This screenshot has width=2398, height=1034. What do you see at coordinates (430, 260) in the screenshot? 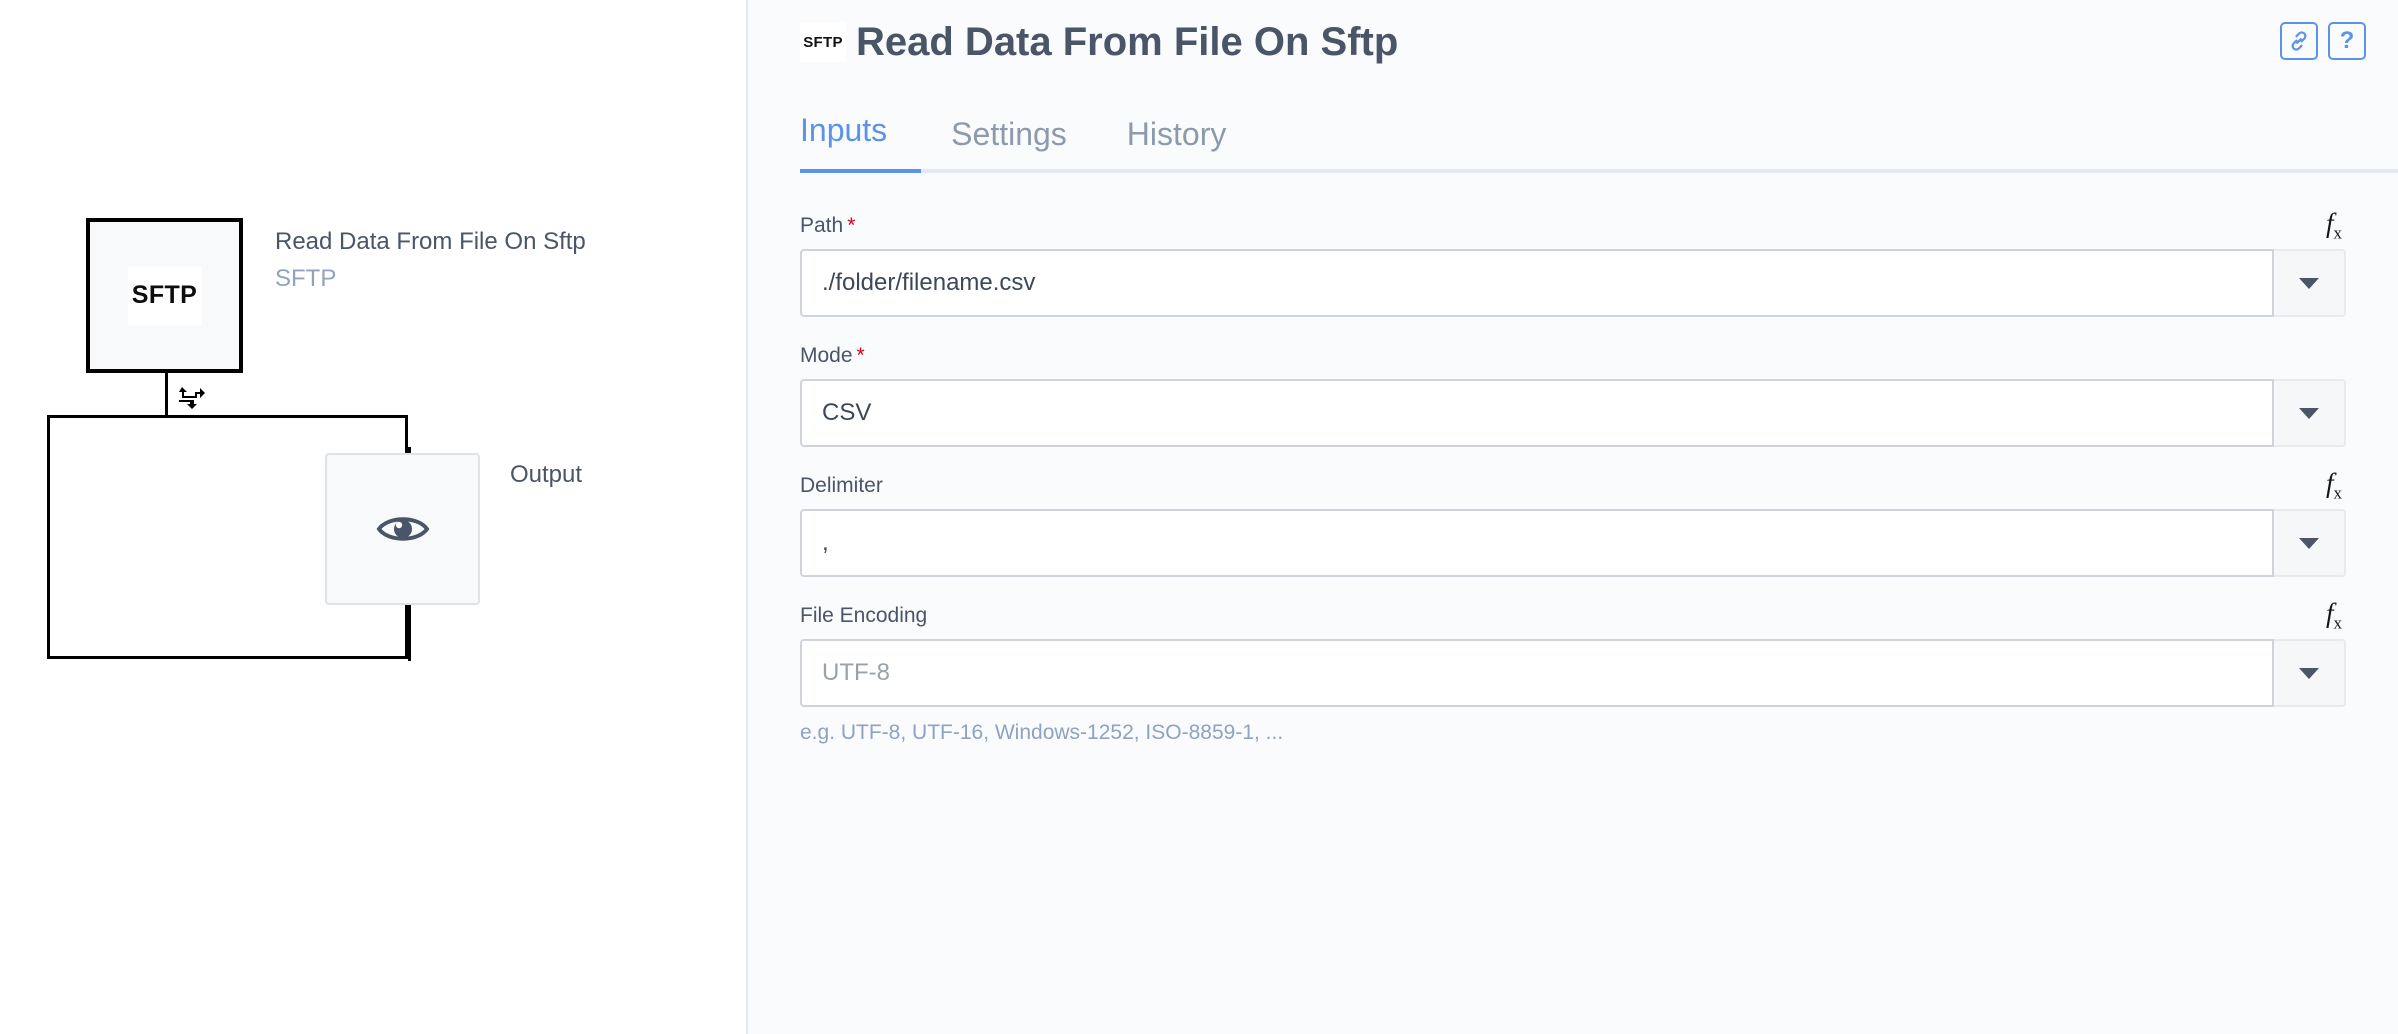
I see `node-sftp-labels: Read Data From File On Sftp SFTP` at bounding box center [430, 260].